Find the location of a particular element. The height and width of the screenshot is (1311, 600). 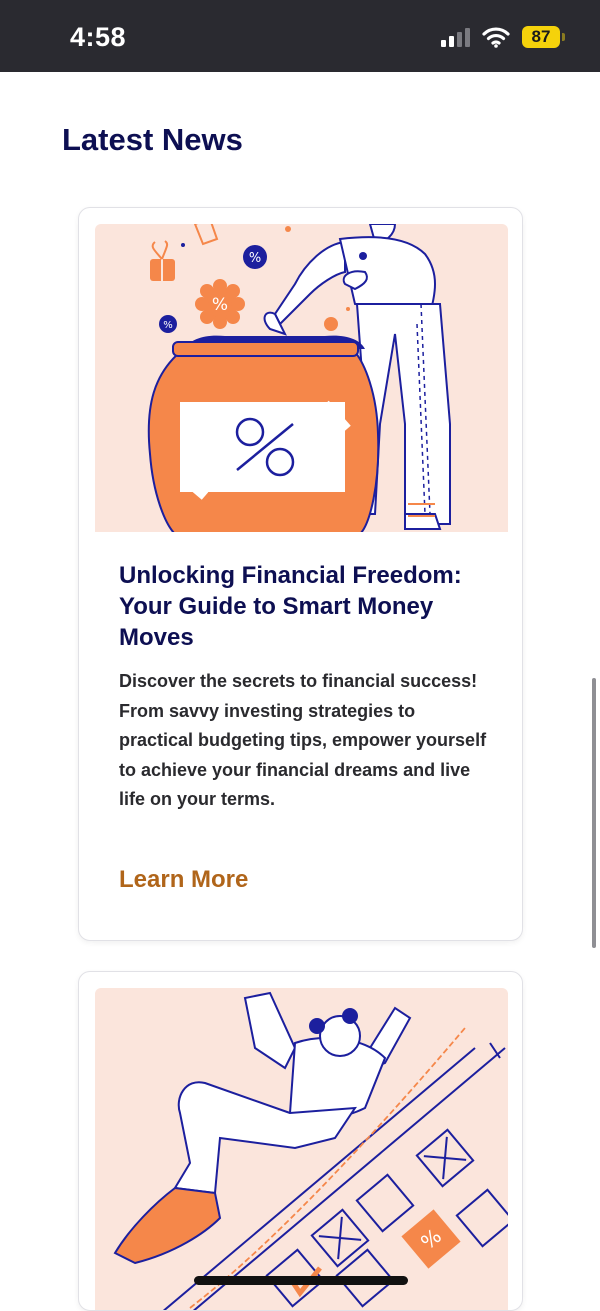

battery-icon: 87 is located at coordinates (543, 37).